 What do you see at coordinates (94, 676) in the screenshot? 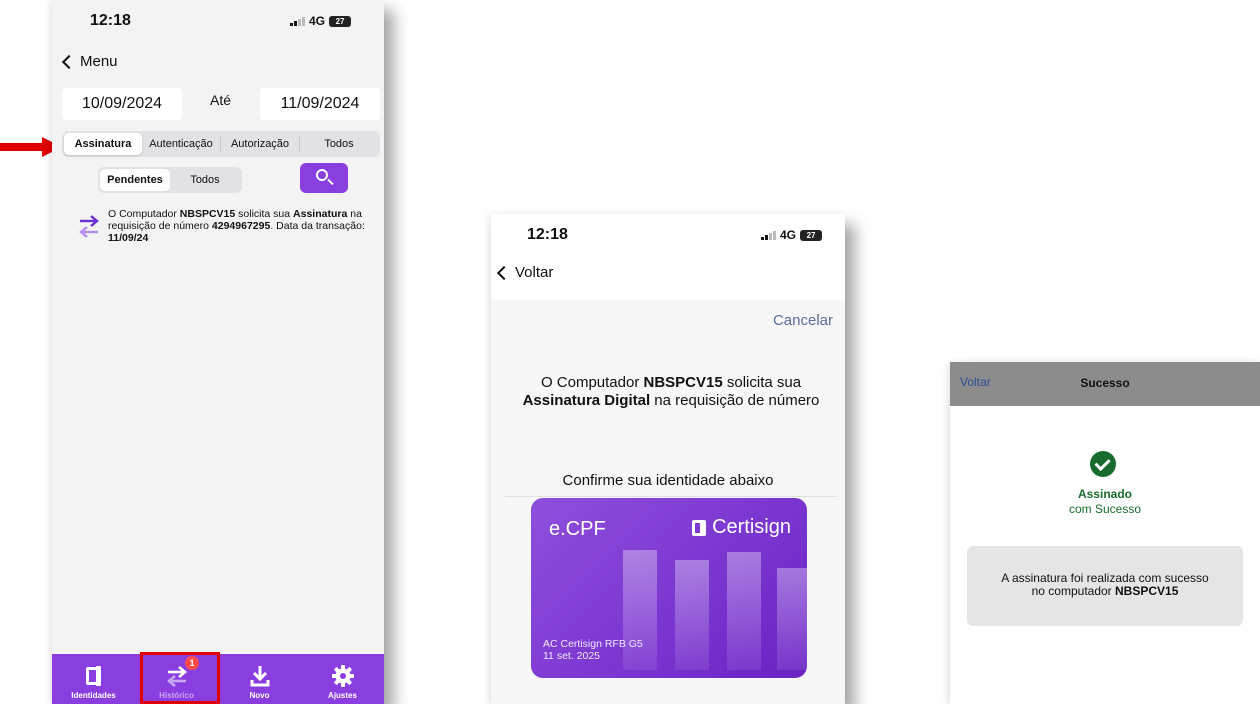
I see `id-card-icon` at bounding box center [94, 676].